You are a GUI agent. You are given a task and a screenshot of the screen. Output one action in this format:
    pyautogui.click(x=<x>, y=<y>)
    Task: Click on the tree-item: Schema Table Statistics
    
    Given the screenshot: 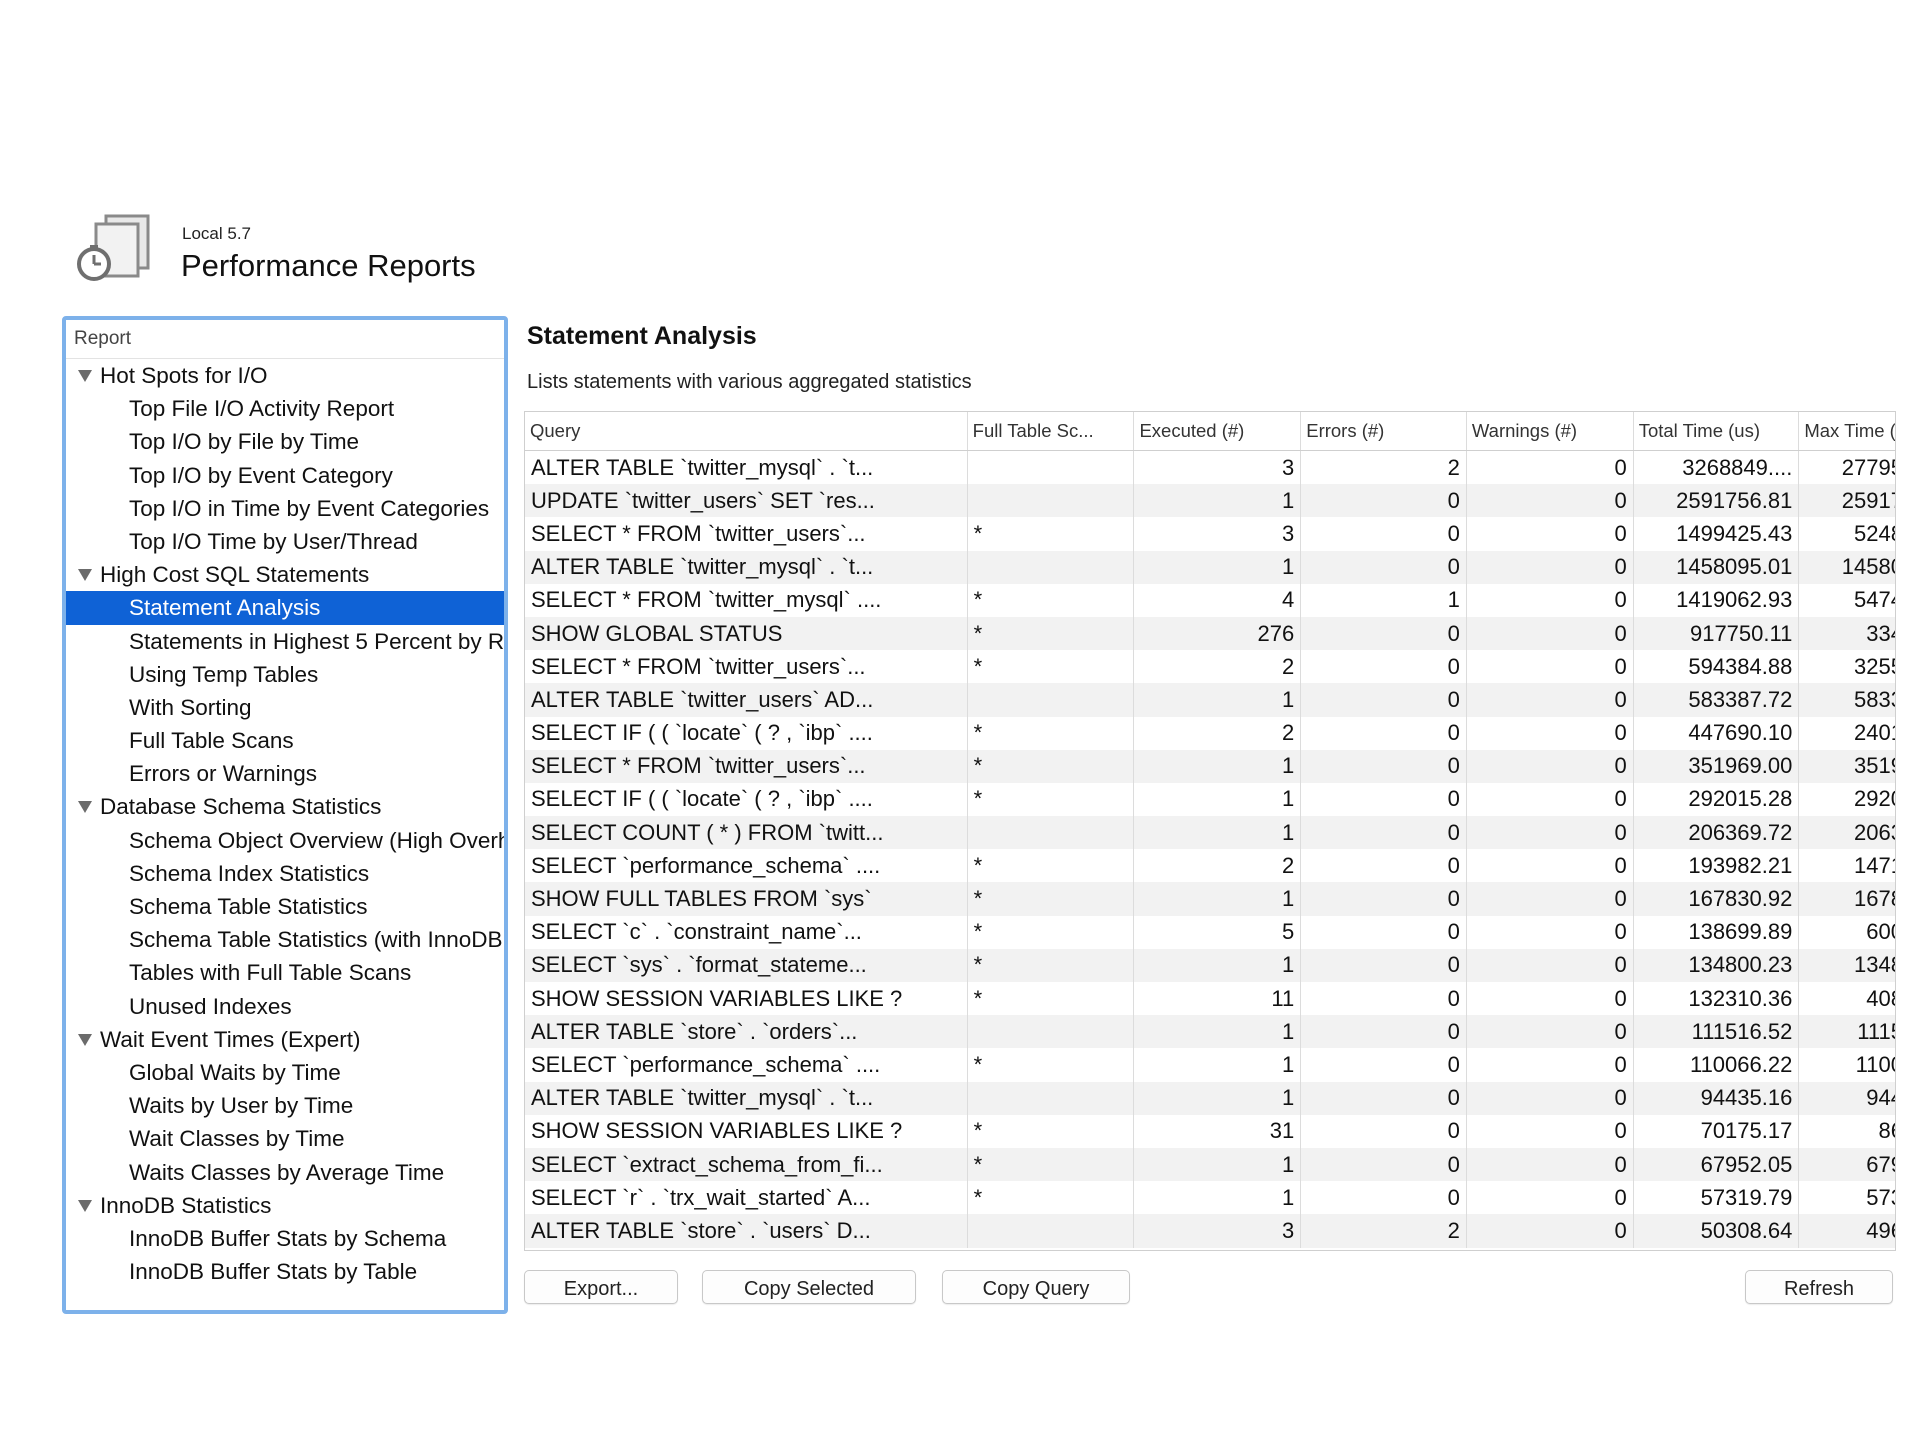 What is the action you would take?
    pyautogui.click(x=285, y=906)
    